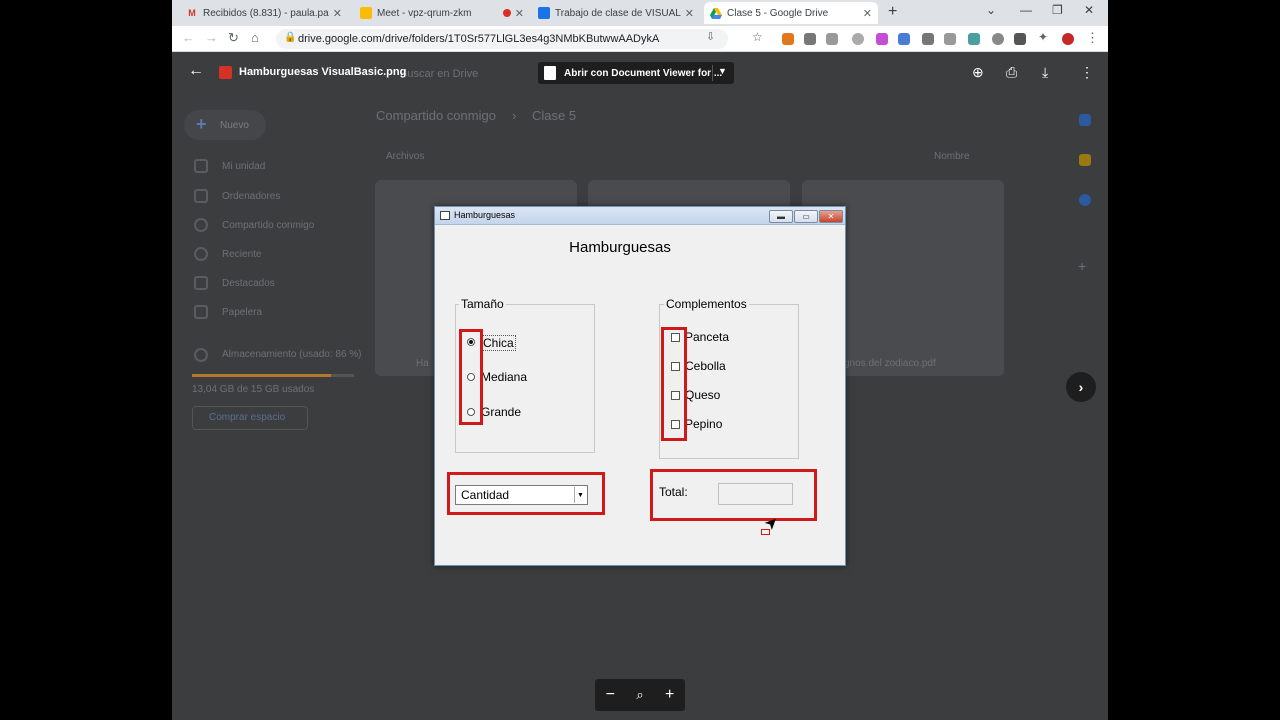  Describe the element at coordinates (1045, 72) in the screenshot. I see `download-icon: ⤓` at that location.